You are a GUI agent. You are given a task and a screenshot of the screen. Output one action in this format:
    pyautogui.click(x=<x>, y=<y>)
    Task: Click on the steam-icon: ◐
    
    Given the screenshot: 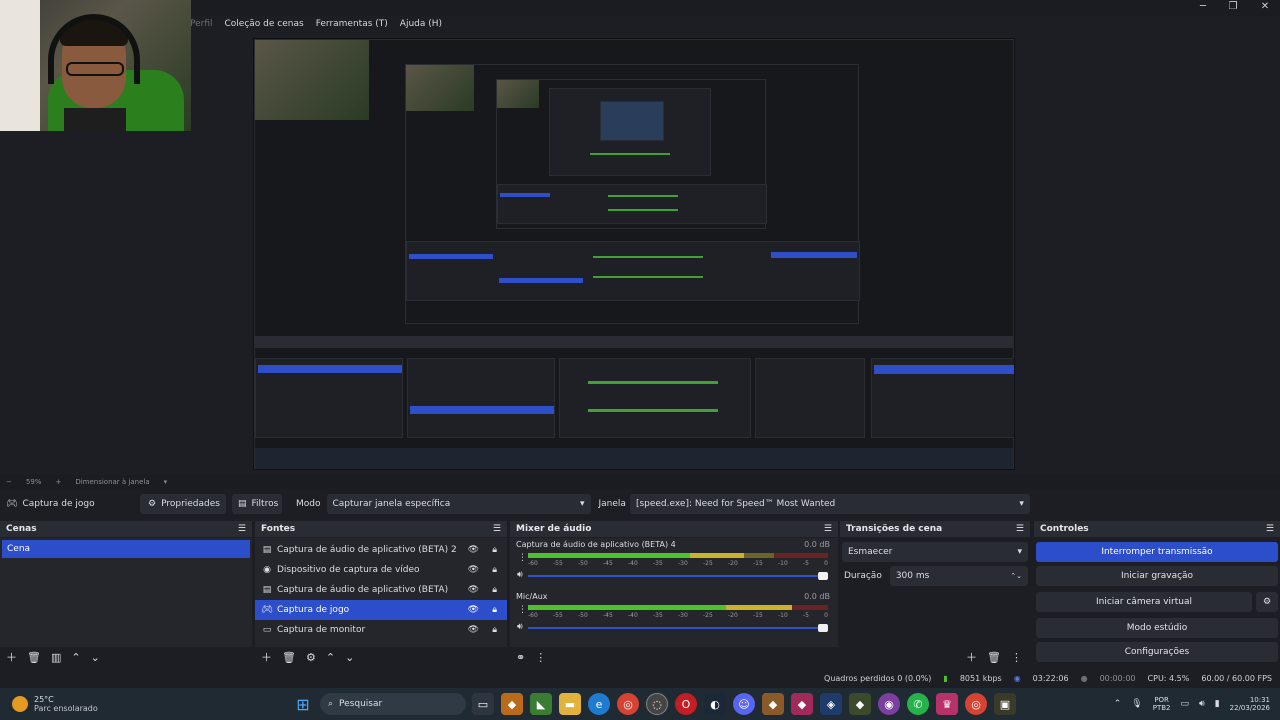 What is the action you would take?
    pyautogui.click(x=715, y=704)
    